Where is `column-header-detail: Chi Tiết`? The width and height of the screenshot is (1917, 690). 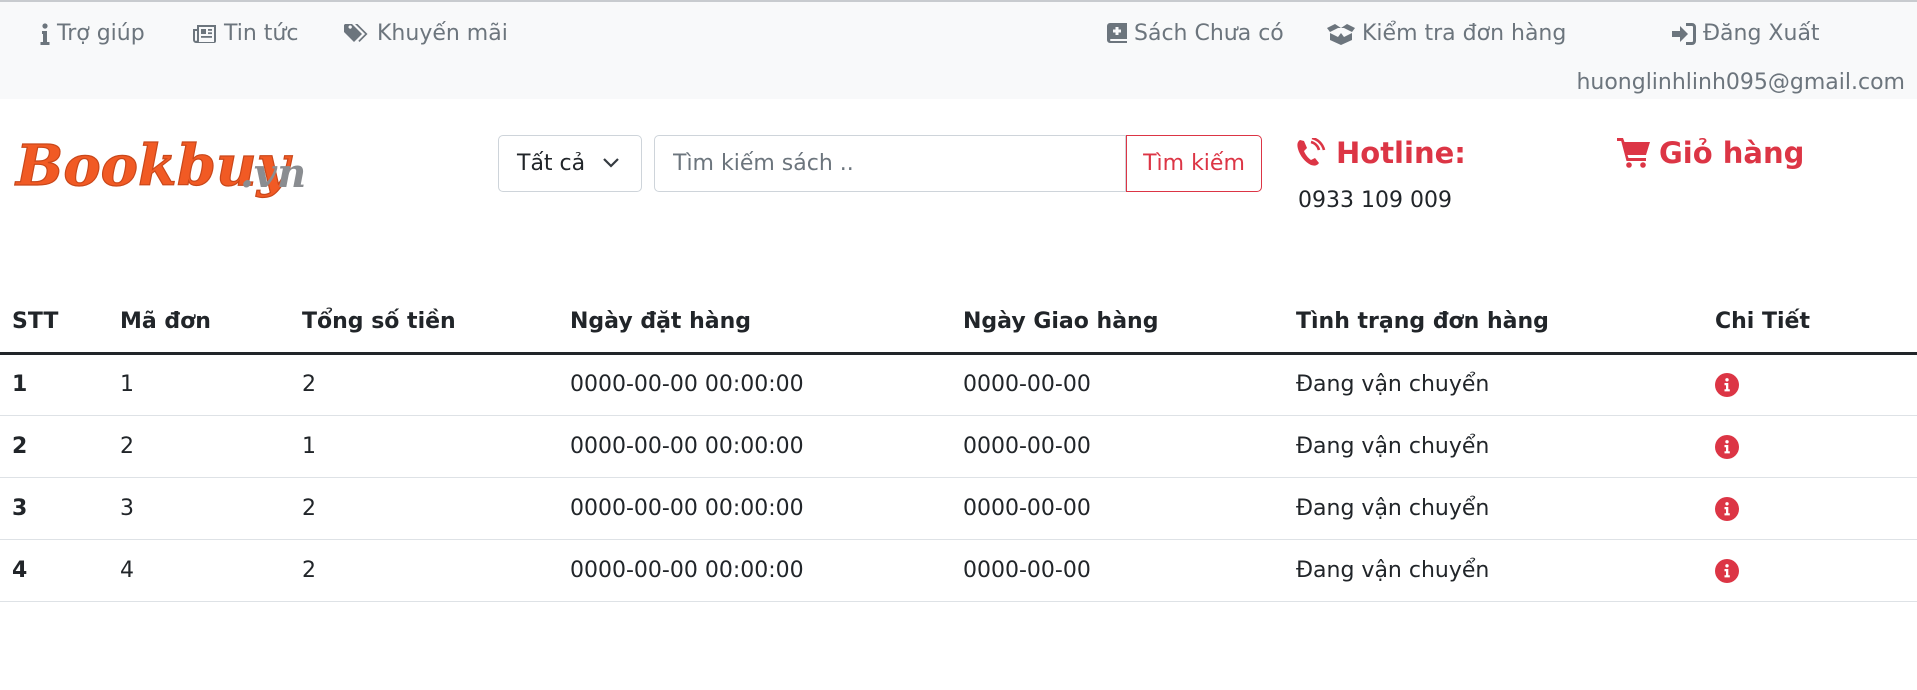 column-header-detail: Chi Tiết is located at coordinates (1810, 323).